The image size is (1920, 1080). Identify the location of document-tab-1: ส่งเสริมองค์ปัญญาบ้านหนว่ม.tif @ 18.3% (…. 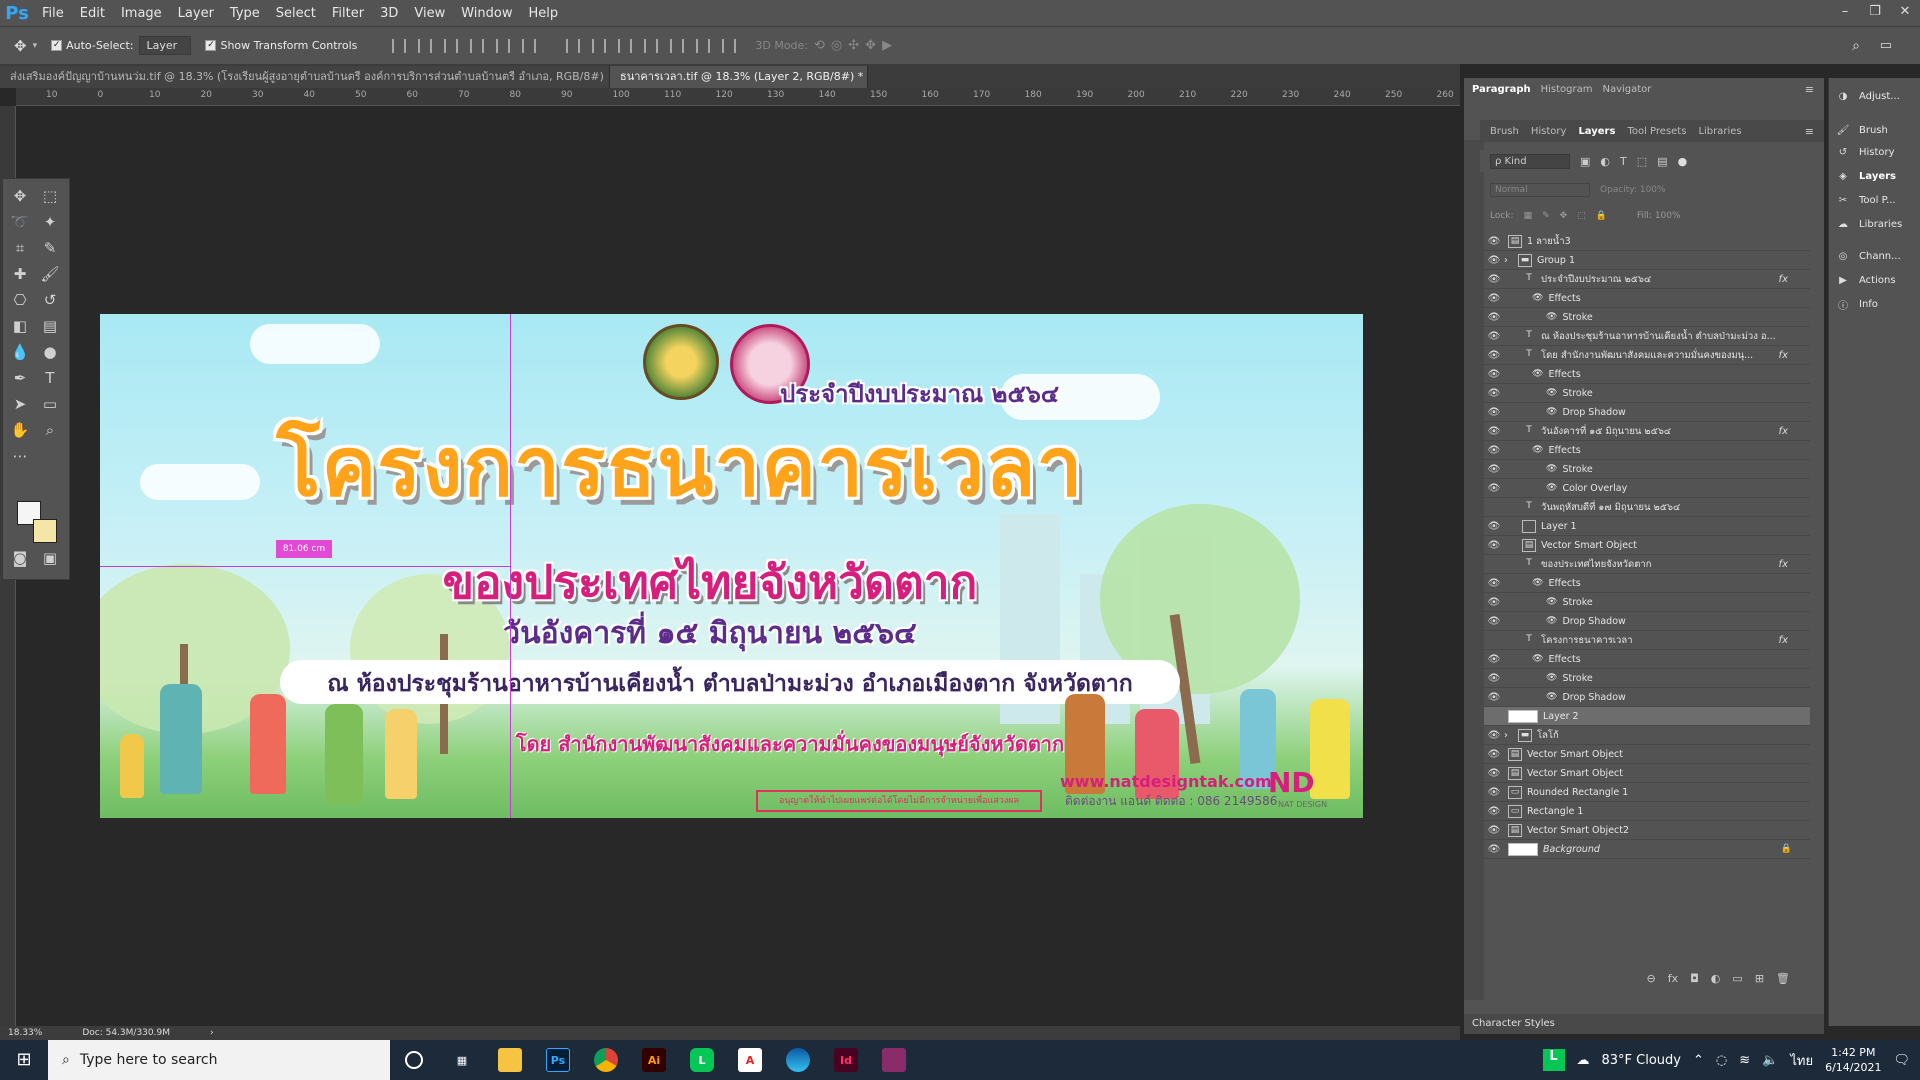
(305, 77).